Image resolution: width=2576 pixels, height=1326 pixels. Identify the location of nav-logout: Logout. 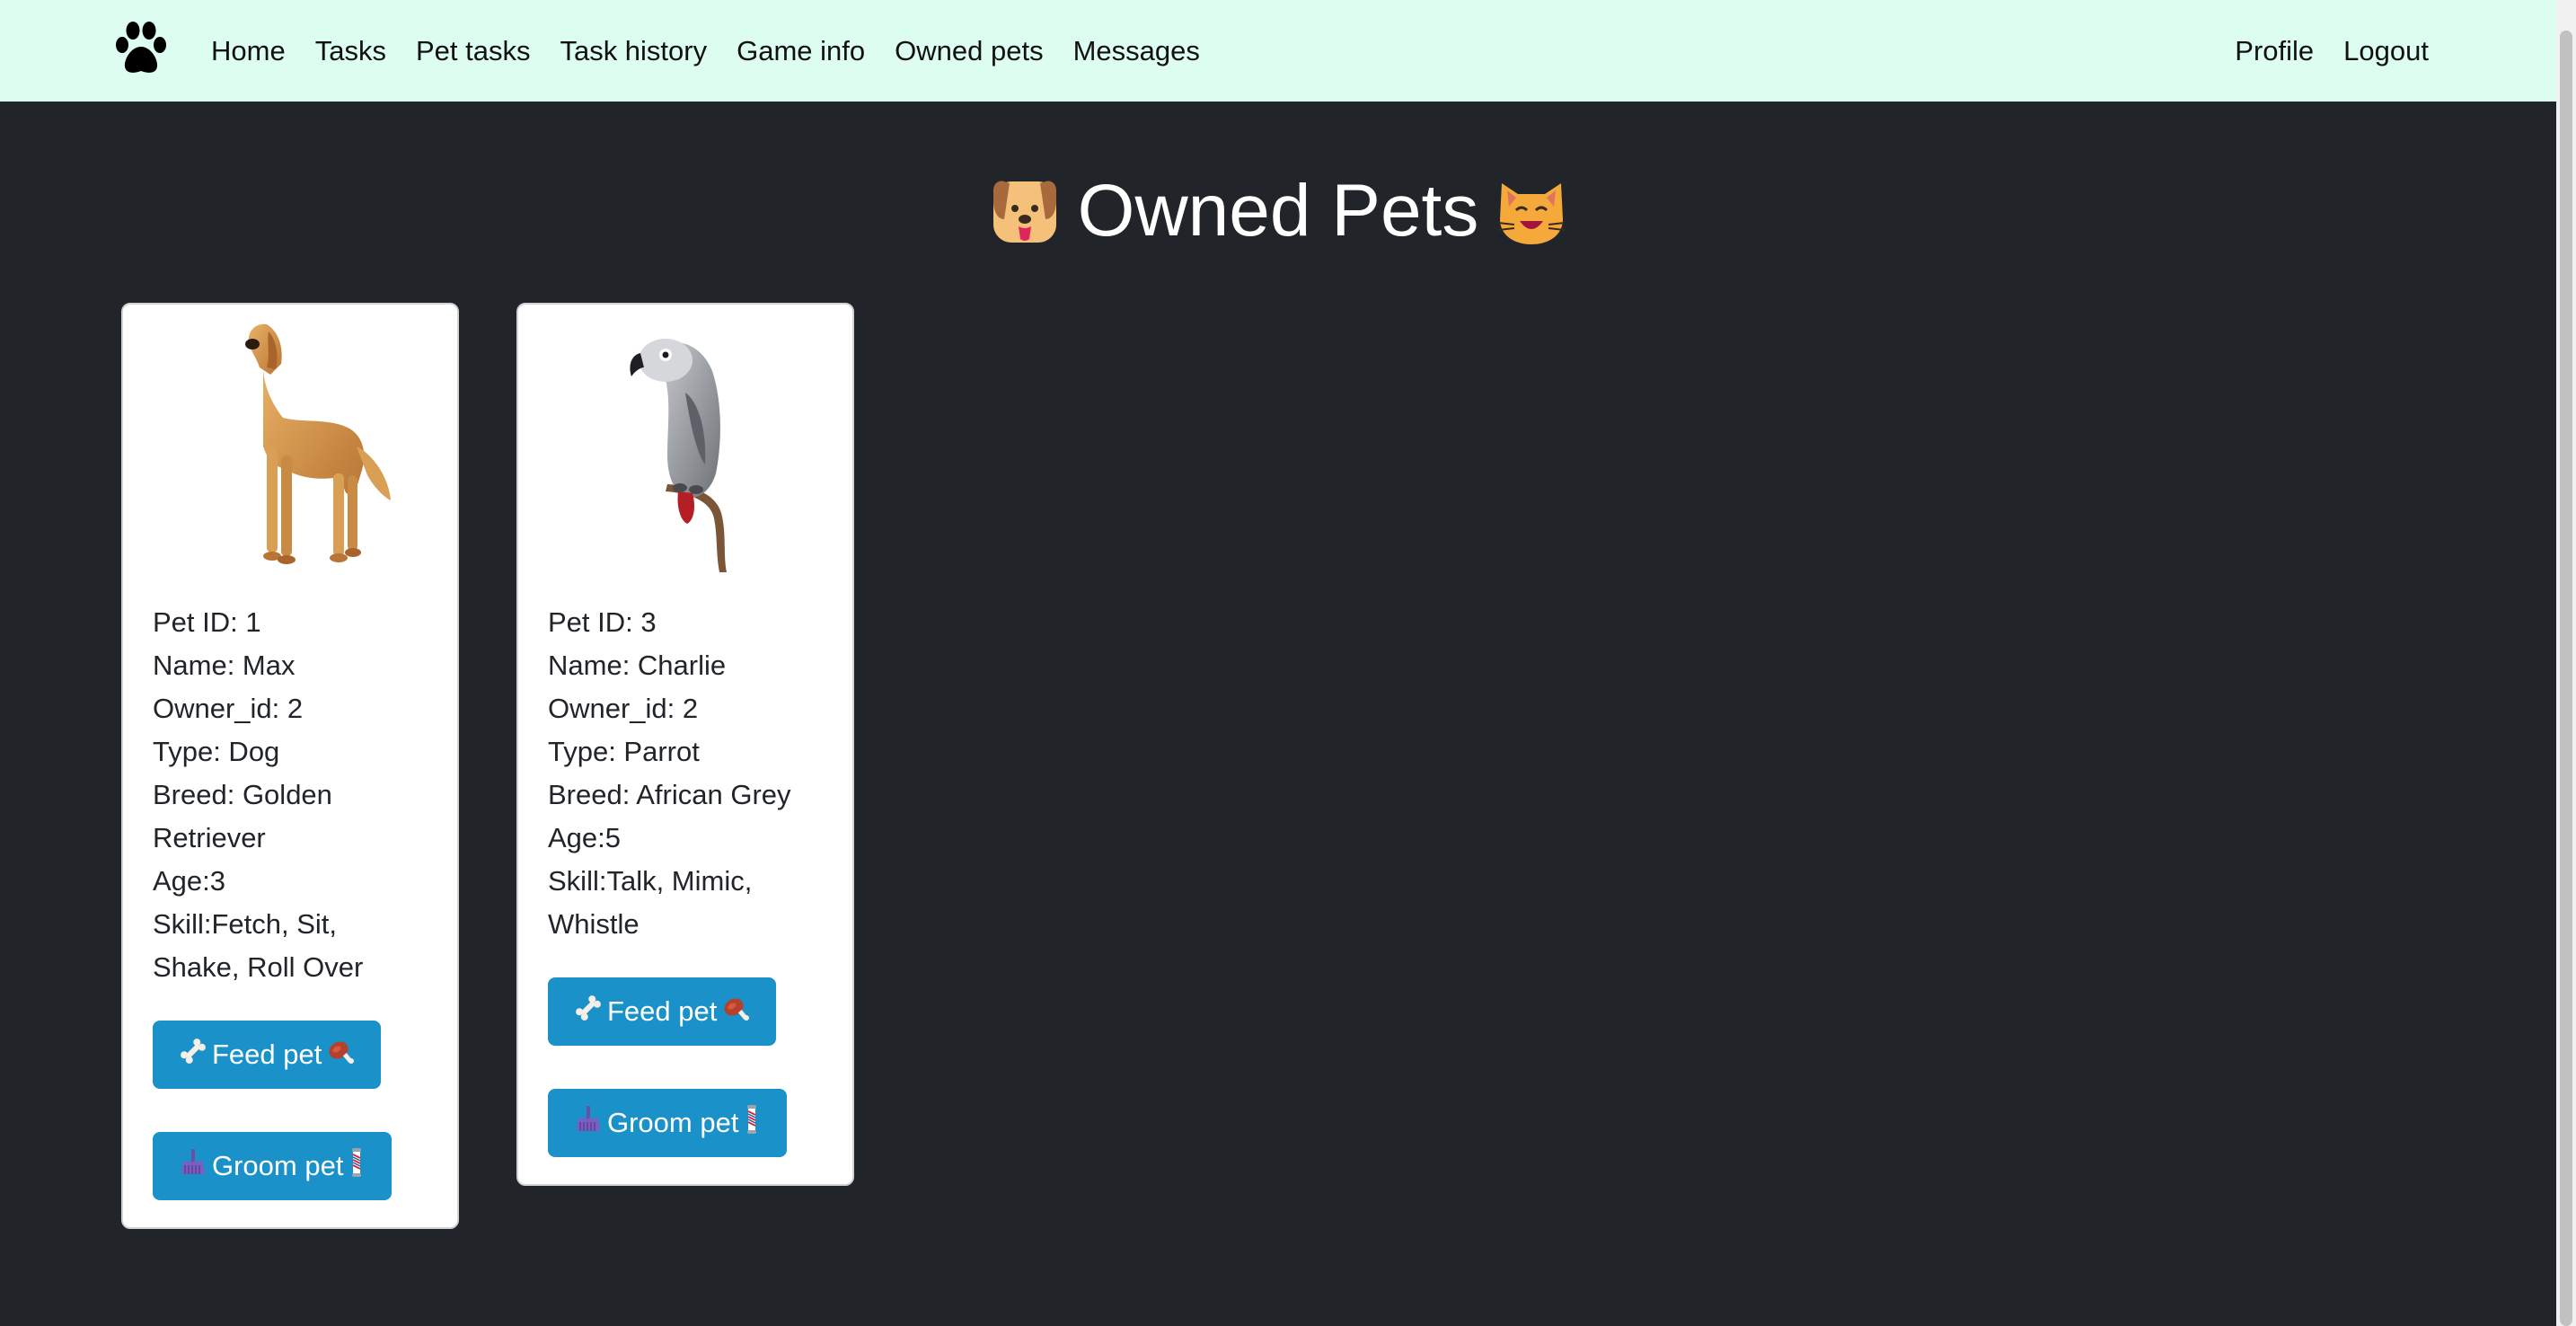
(2386, 51).